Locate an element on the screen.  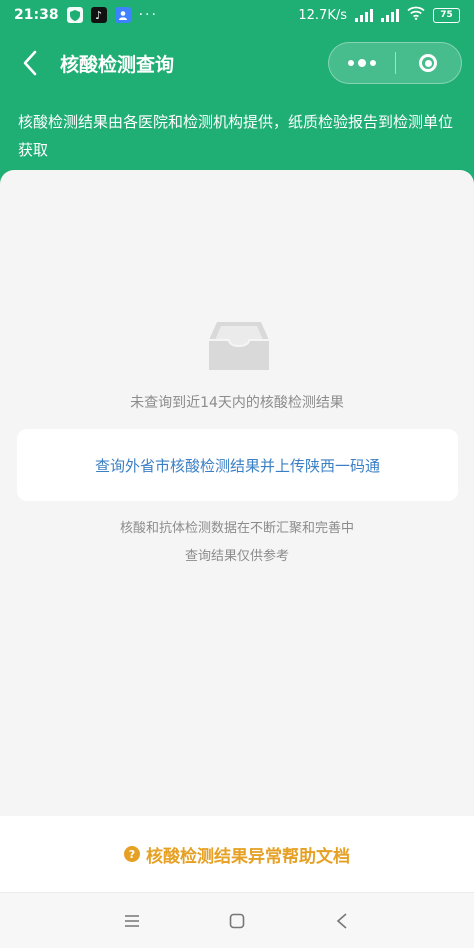
close-mini-program-button is located at coordinates (429, 63).